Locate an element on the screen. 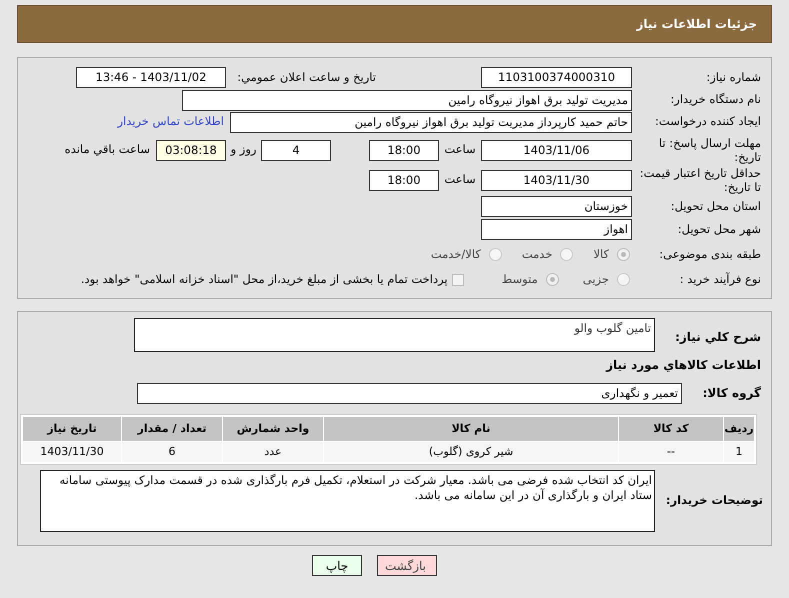 The image size is (789, 598). field-label: استان محل تحویل: is located at coordinates (715, 206).